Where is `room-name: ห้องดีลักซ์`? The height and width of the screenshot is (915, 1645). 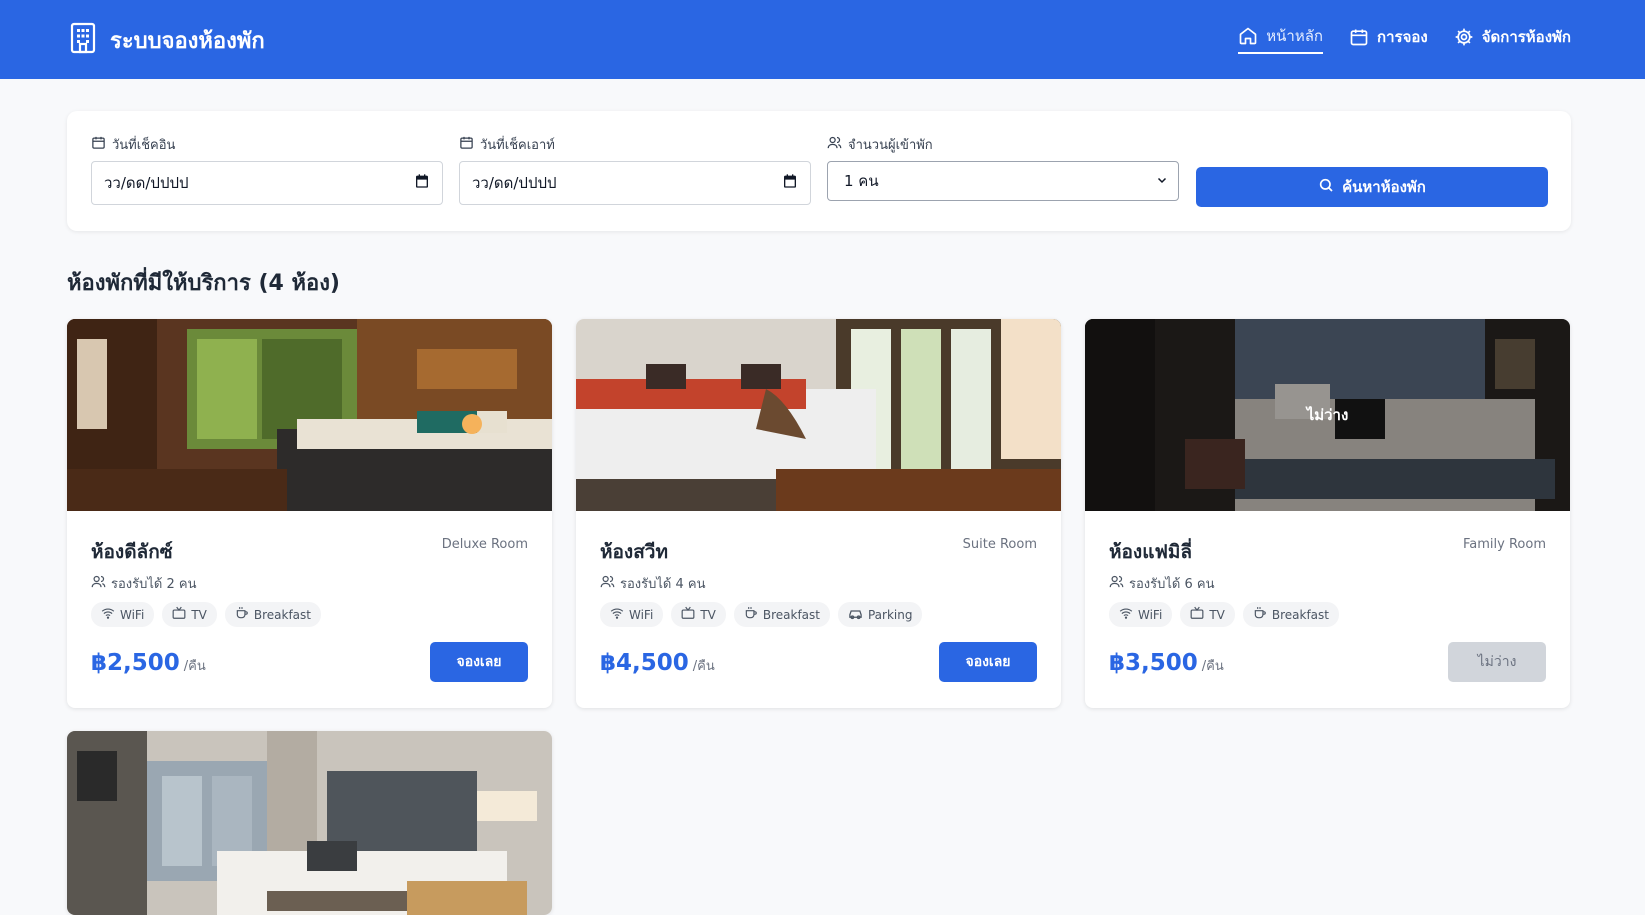 room-name: ห้องดีลักซ์ is located at coordinates (132, 552).